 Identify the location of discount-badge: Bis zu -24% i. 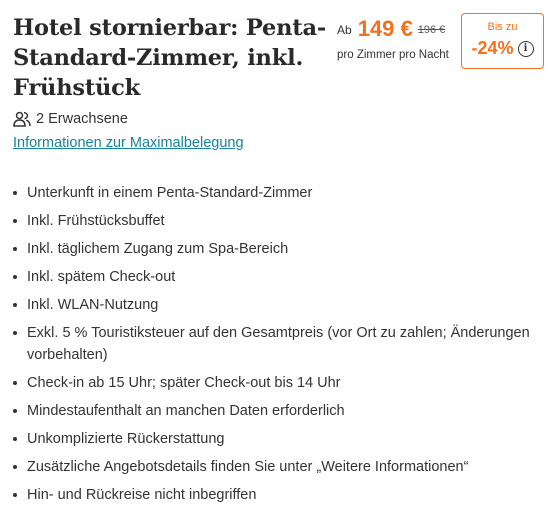
(502, 41).